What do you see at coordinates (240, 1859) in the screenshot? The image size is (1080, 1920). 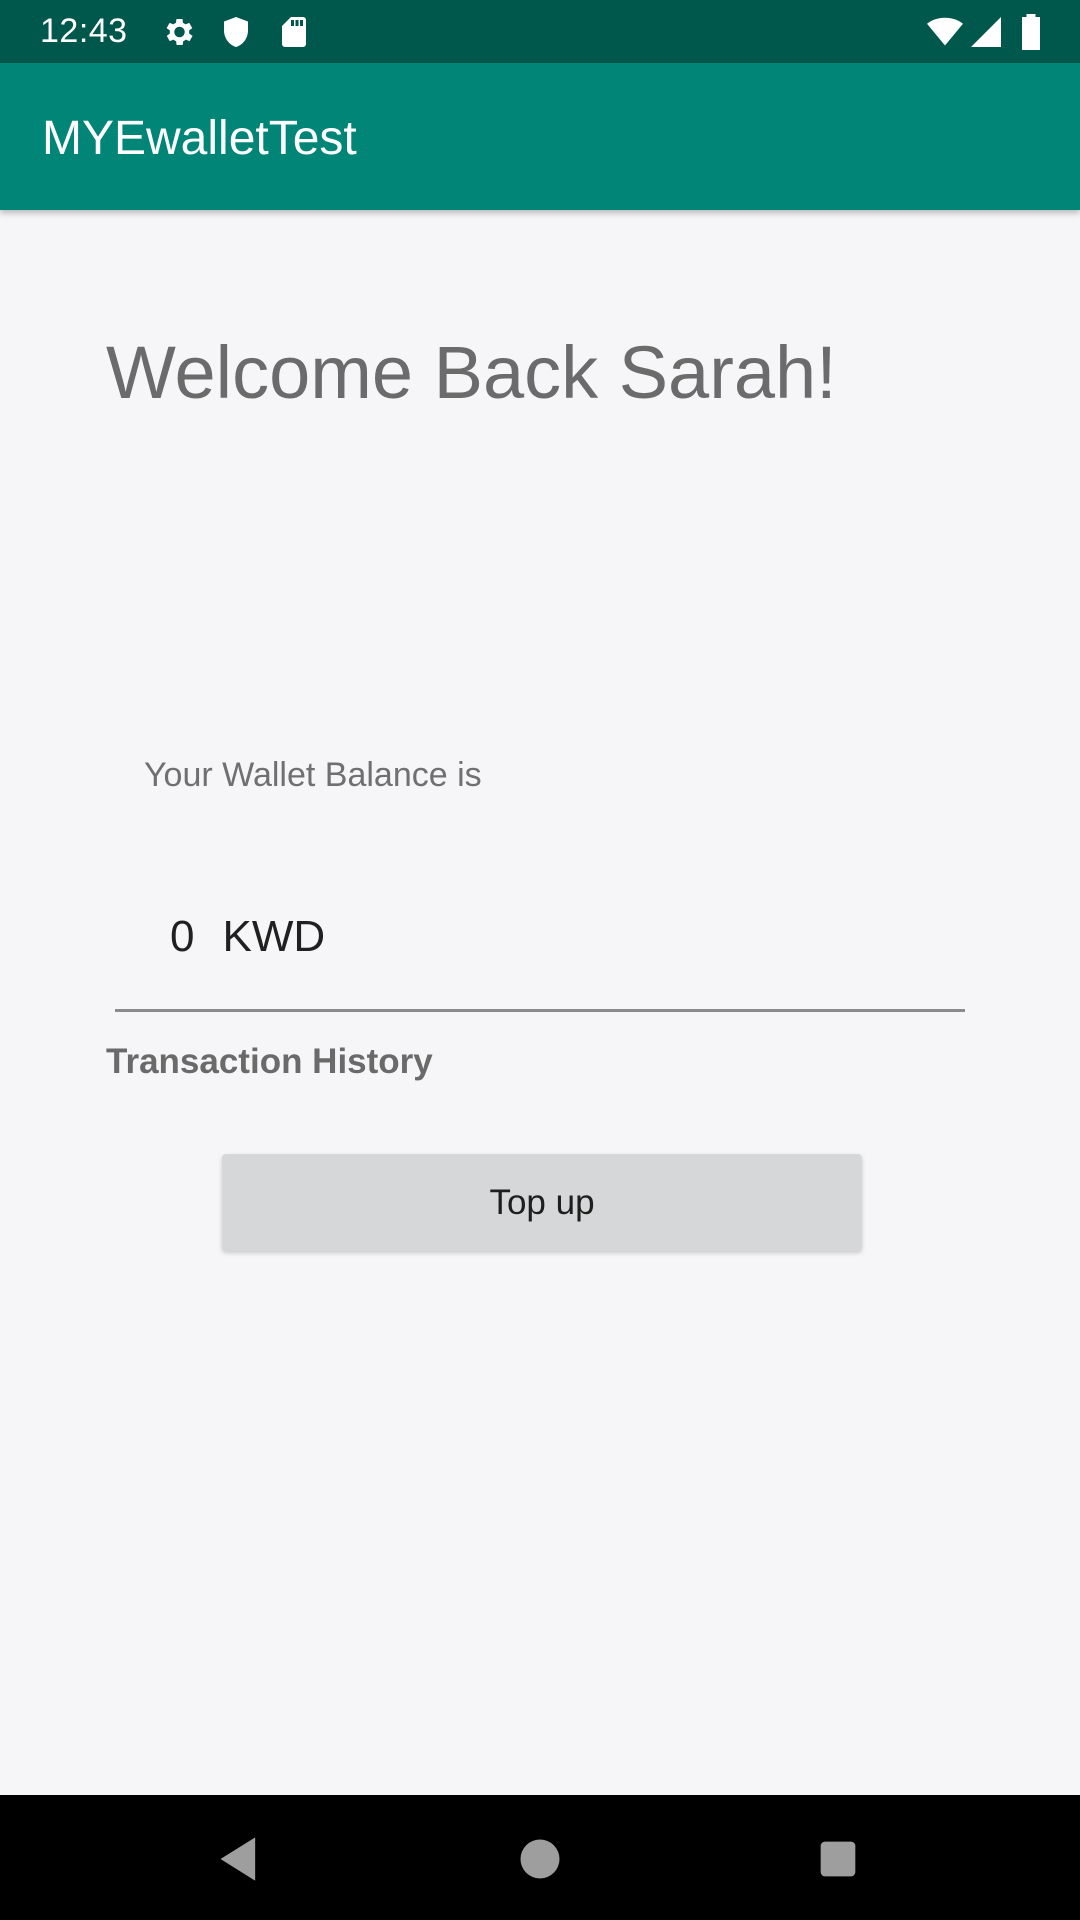 I see `back-icon` at bounding box center [240, 1859].